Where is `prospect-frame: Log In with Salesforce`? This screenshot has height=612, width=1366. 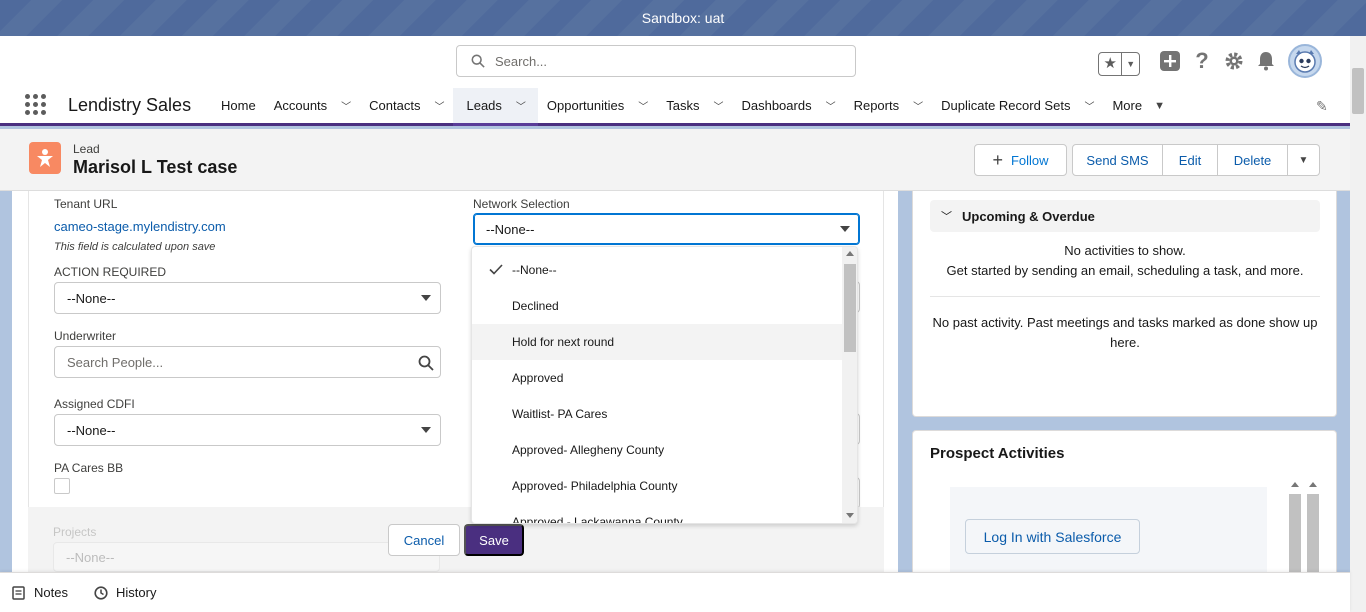 prospect-frame: Log In with Salesforce is located at coordinates (1108, 534).